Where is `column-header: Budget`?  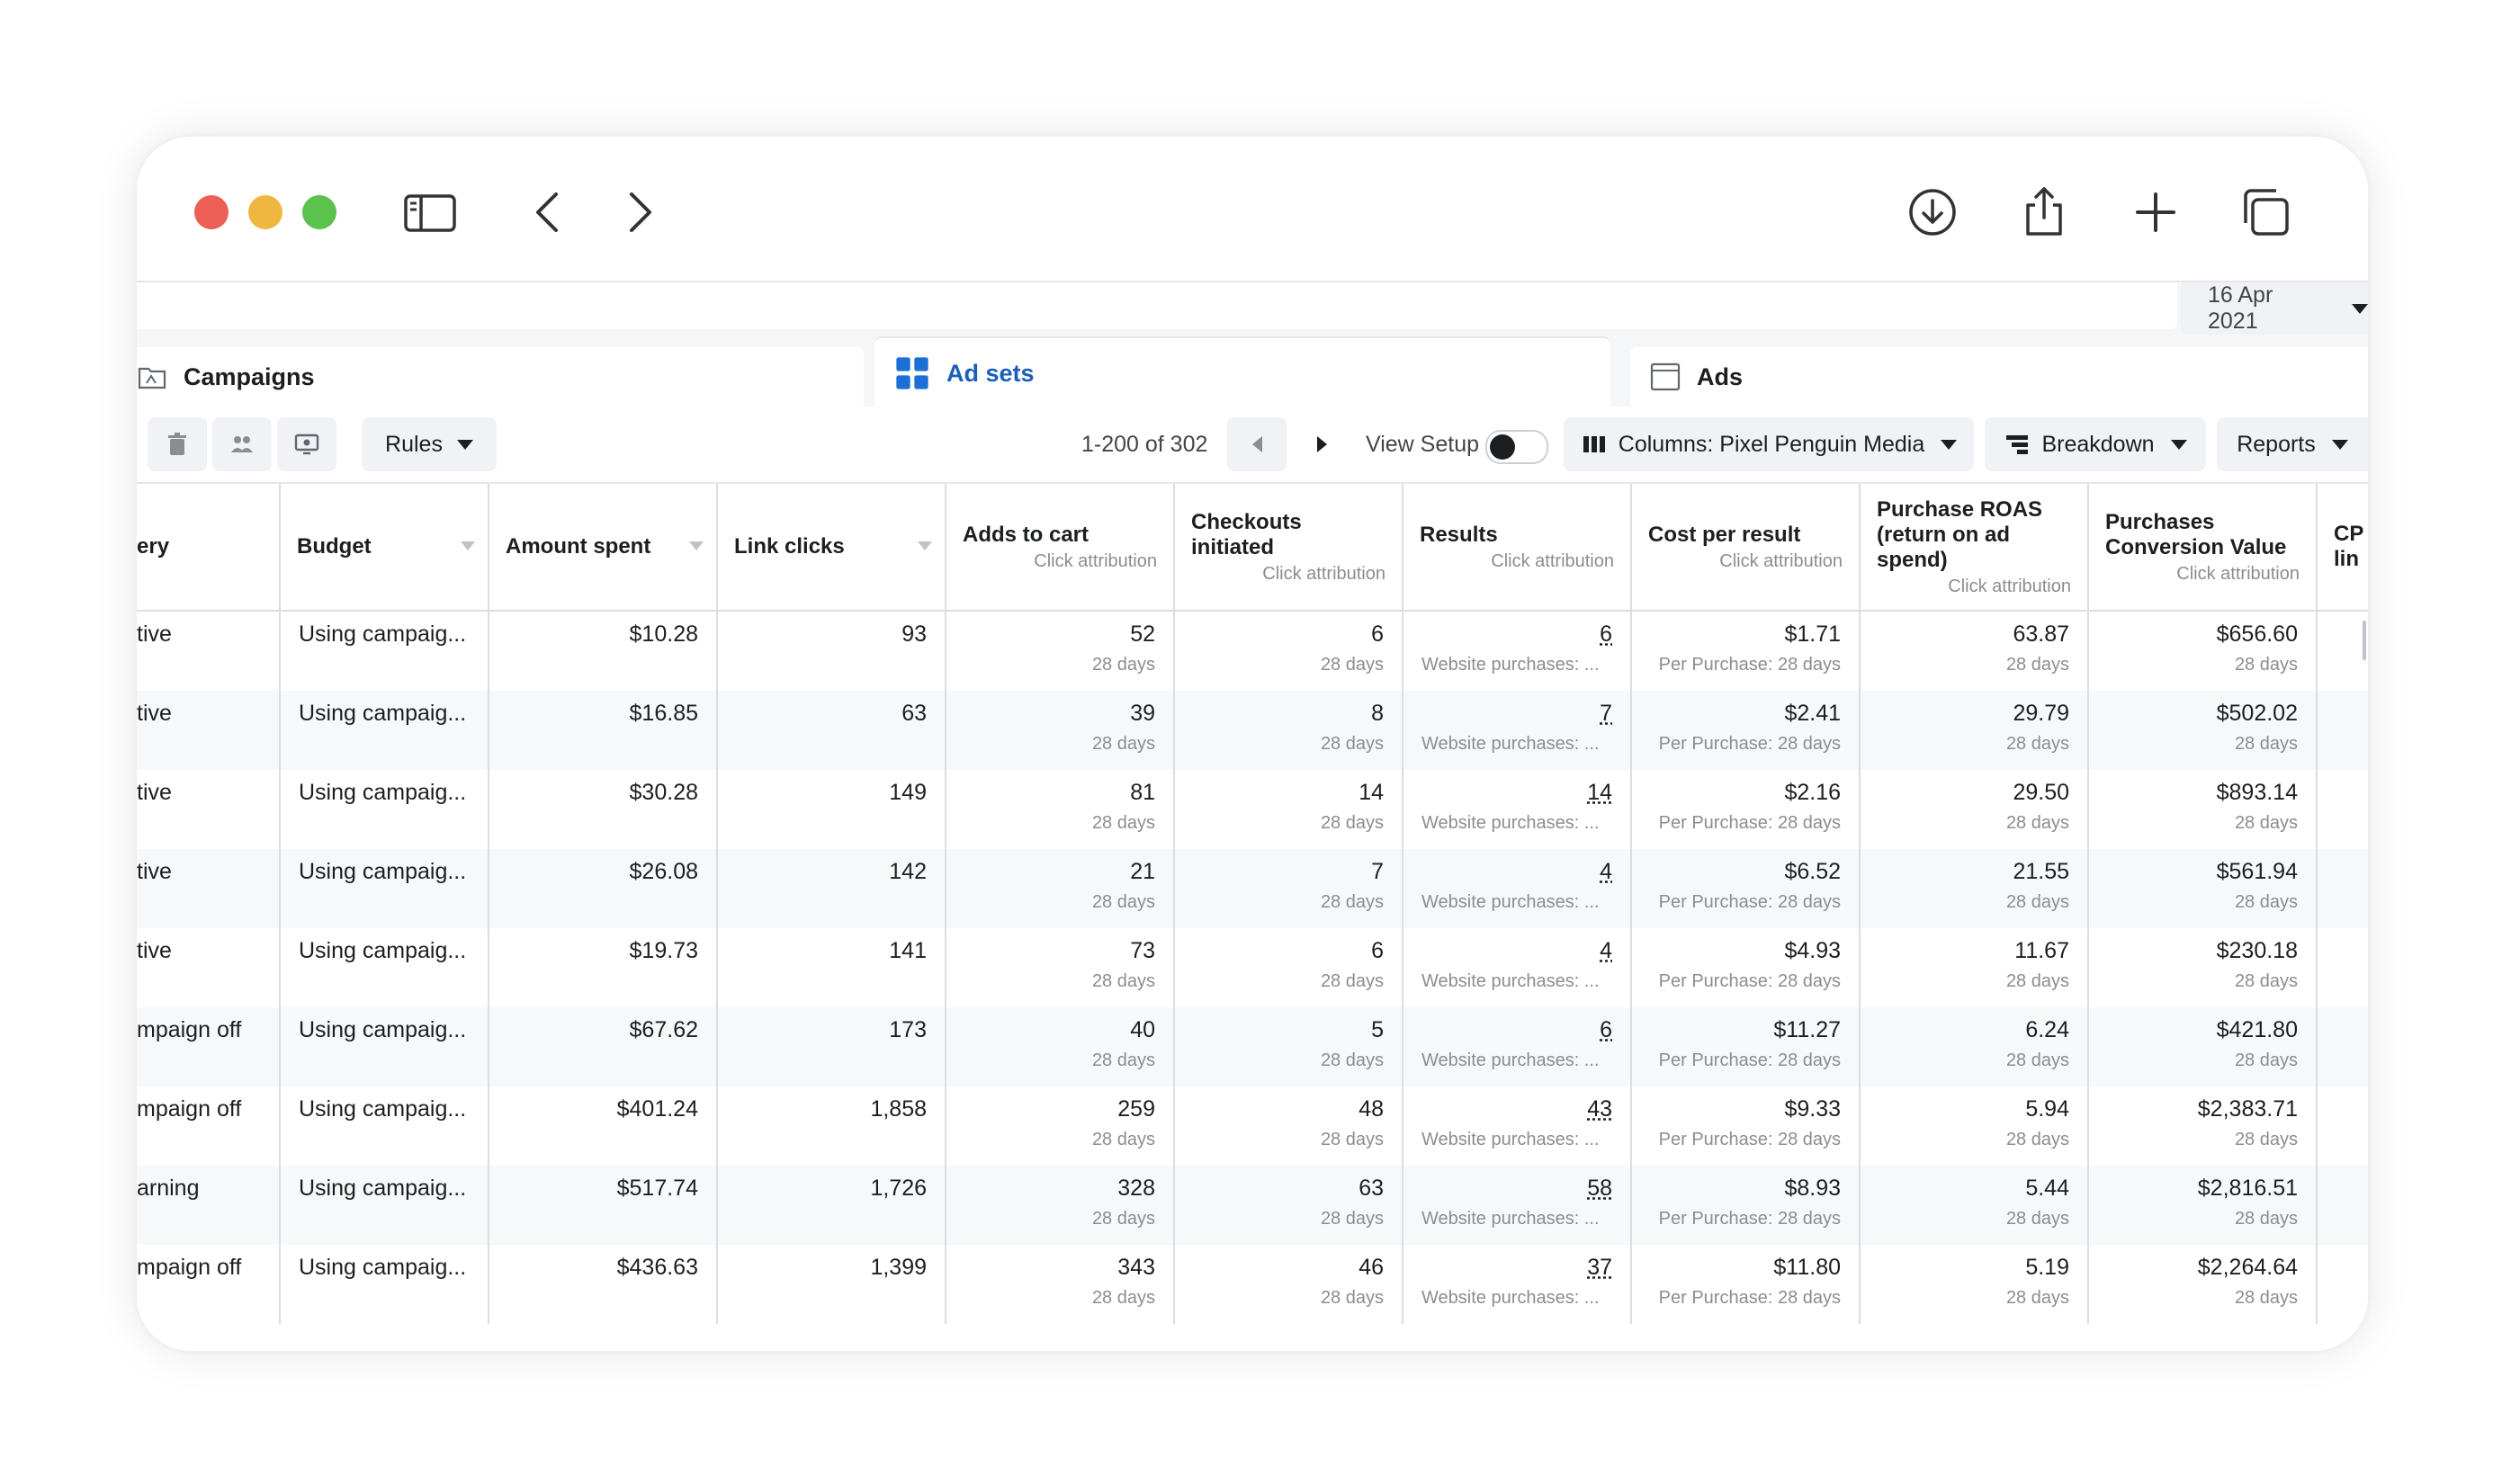 column-header: Budget is located at coordinates (385, 547).